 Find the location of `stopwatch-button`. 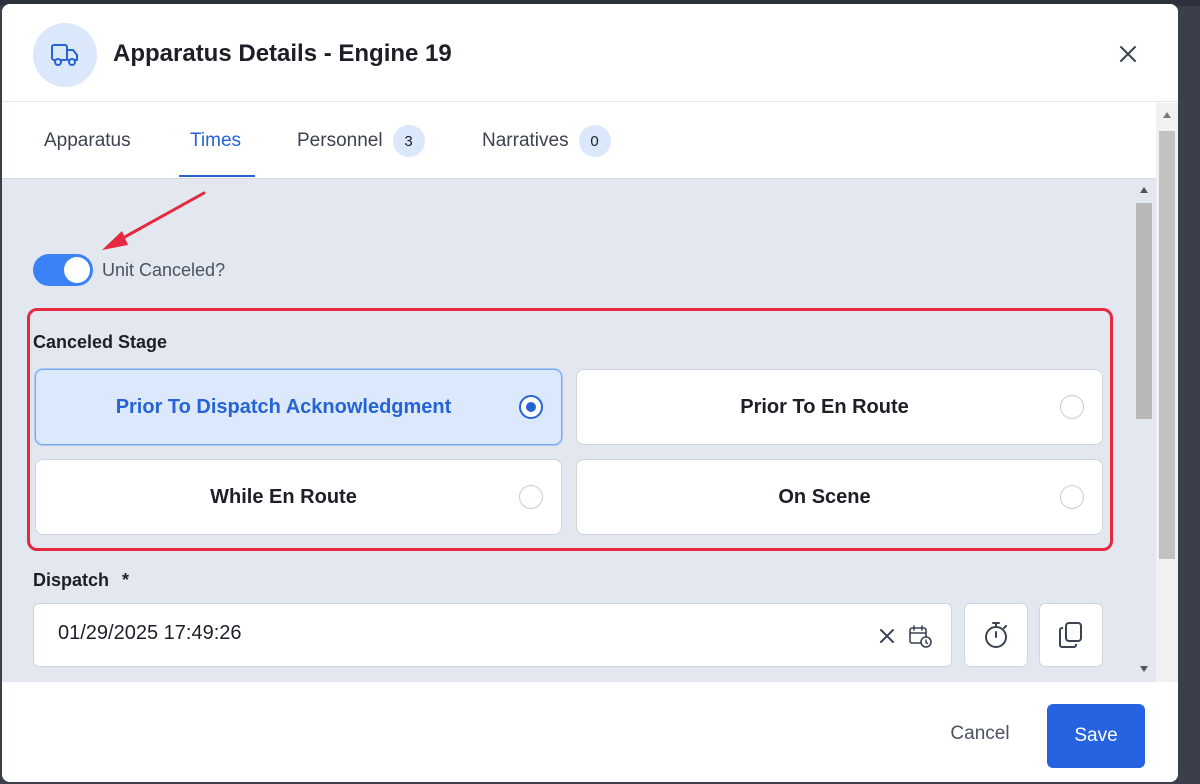

stopwatch-button is located at coordinates (996, 635).